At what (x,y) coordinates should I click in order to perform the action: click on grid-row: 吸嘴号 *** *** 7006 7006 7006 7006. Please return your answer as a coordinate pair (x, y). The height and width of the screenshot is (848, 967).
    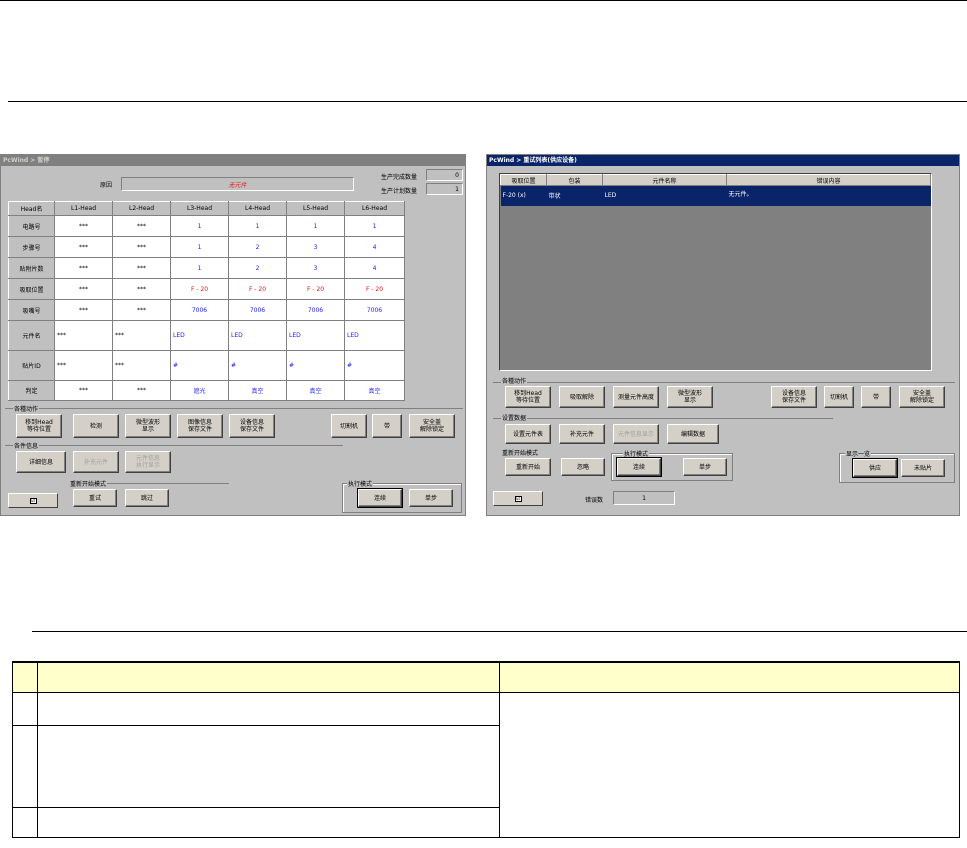
    Looking at the image, I should click on (206, 310).